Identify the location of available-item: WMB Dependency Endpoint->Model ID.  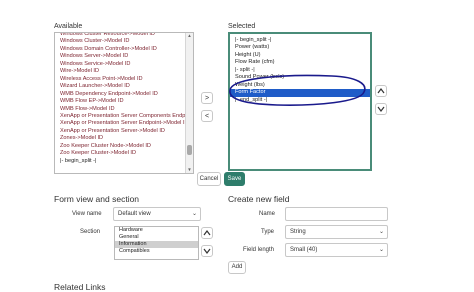
(124, 94).